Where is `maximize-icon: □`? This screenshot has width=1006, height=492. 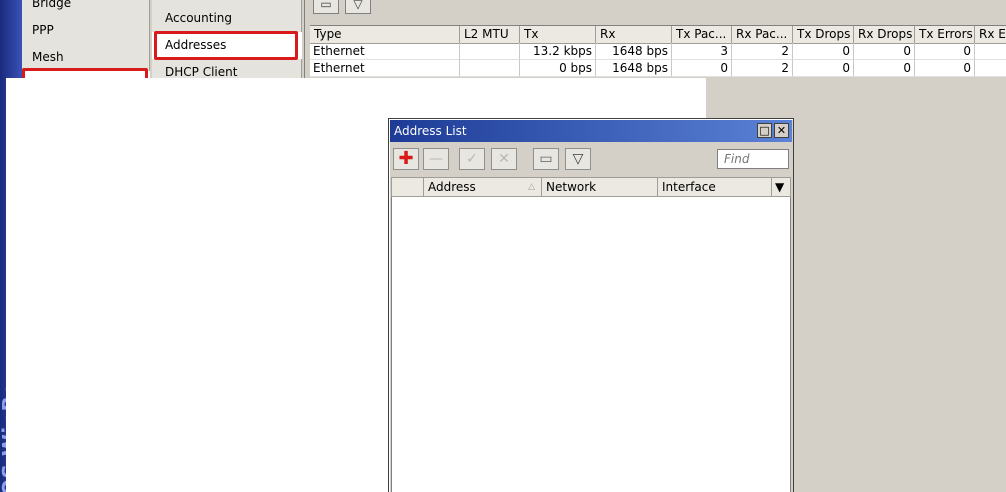
maximize-icon: □ is located at coordinates (764, 130).